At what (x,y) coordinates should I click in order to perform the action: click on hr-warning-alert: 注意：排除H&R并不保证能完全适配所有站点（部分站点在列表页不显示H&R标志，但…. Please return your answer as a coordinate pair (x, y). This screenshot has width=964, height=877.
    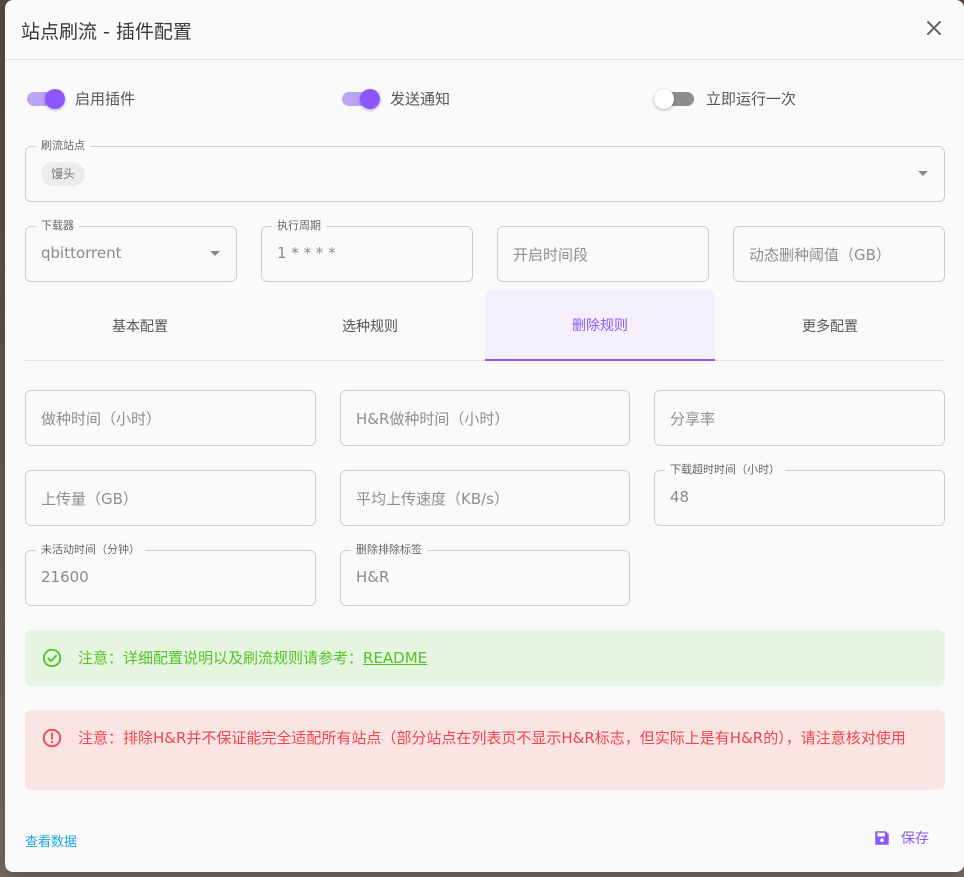
    Looking at the image, I should click on (485, 750).